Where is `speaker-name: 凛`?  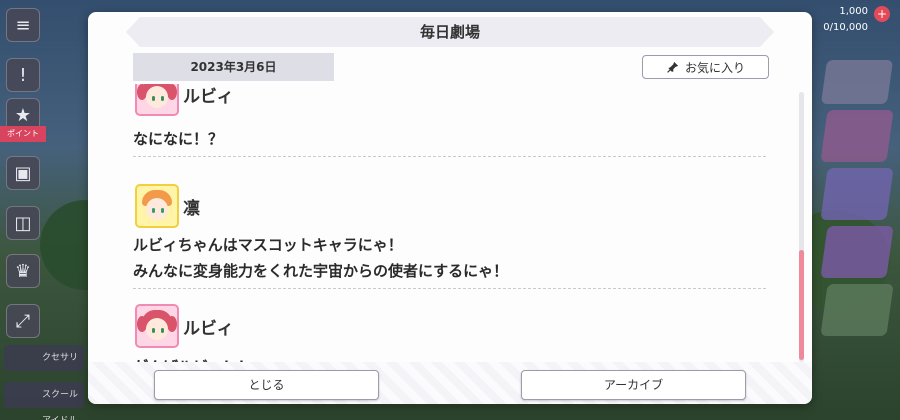
speaker-name: 凛 is located at coordinates (191, 208).